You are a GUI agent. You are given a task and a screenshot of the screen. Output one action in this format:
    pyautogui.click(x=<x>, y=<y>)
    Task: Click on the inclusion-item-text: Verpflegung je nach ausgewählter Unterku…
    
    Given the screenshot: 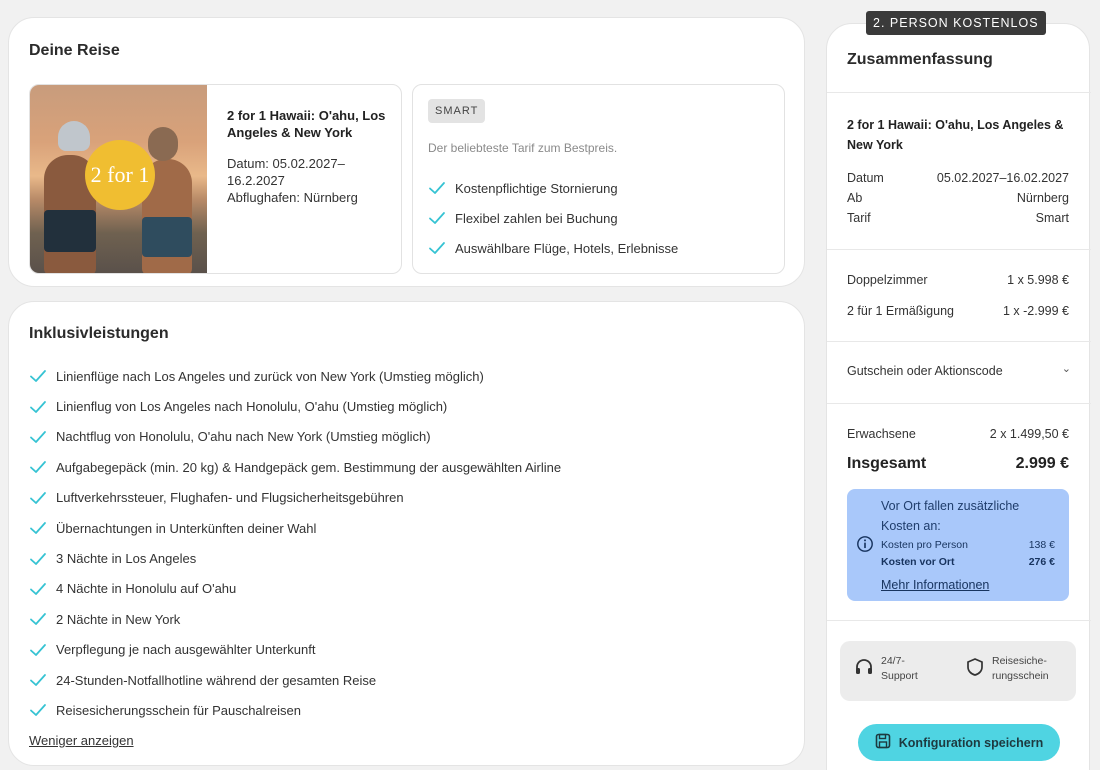 What is the action you would take?
    pyautogui.click(x=186, y=650)
    